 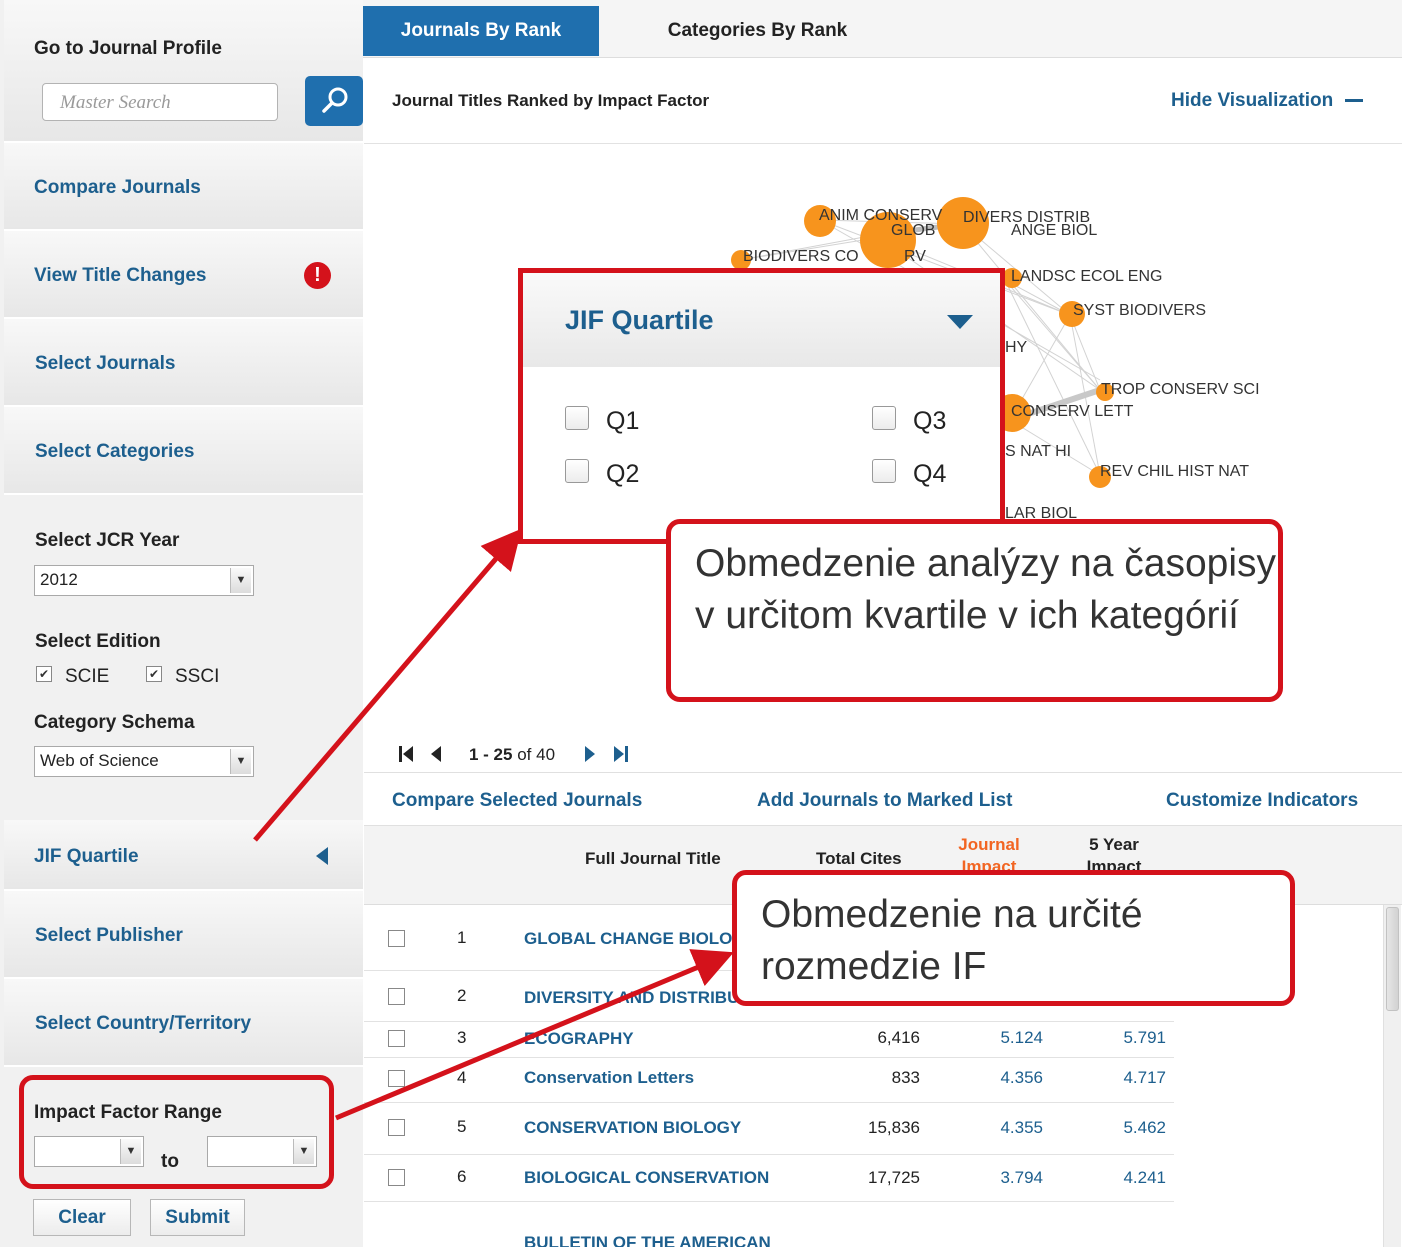 I want to click on jif-quartile-section: JIF Quartile, so click(x=183, y=855).